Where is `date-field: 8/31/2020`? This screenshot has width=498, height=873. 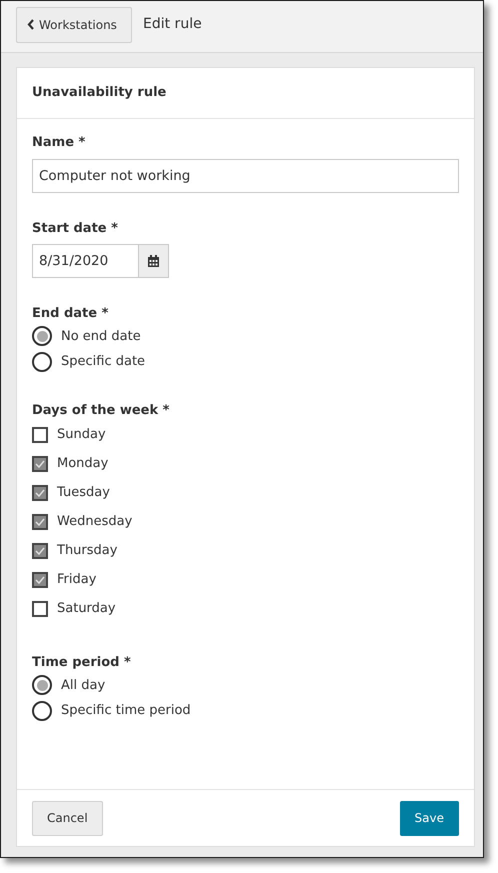
date-field: 8/31/2020 is located at coordinates (85, 261).